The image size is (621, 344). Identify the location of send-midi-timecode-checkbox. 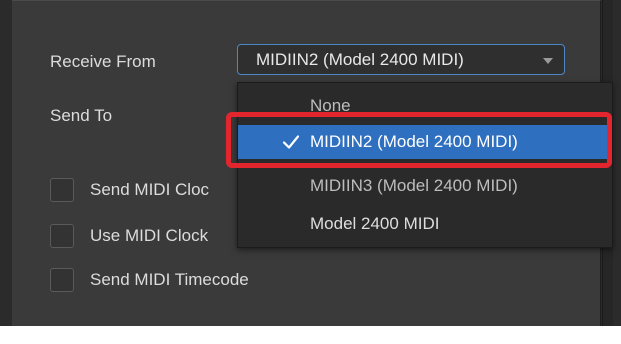
(62, 280).